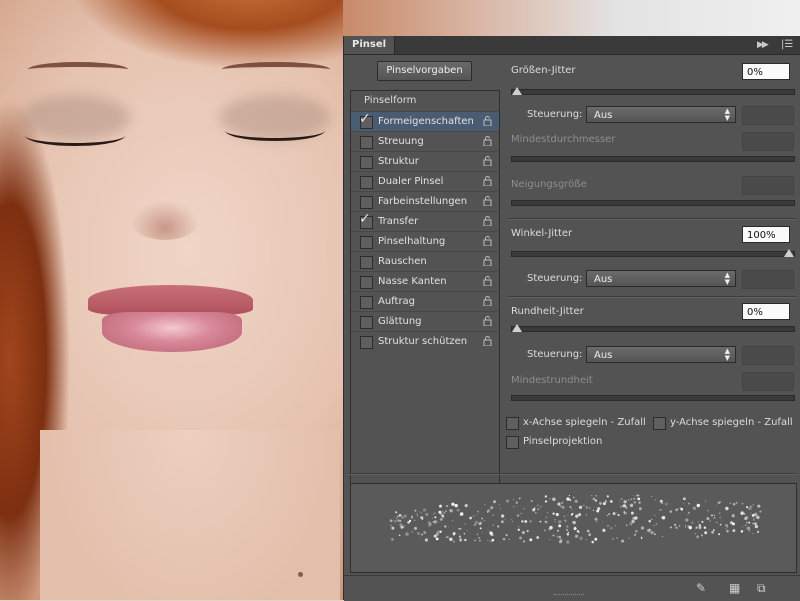 Image resolution: width=800 pixels, height=601 pixels. I want to click on roundness-jitter-thumb, so click(517, 328).